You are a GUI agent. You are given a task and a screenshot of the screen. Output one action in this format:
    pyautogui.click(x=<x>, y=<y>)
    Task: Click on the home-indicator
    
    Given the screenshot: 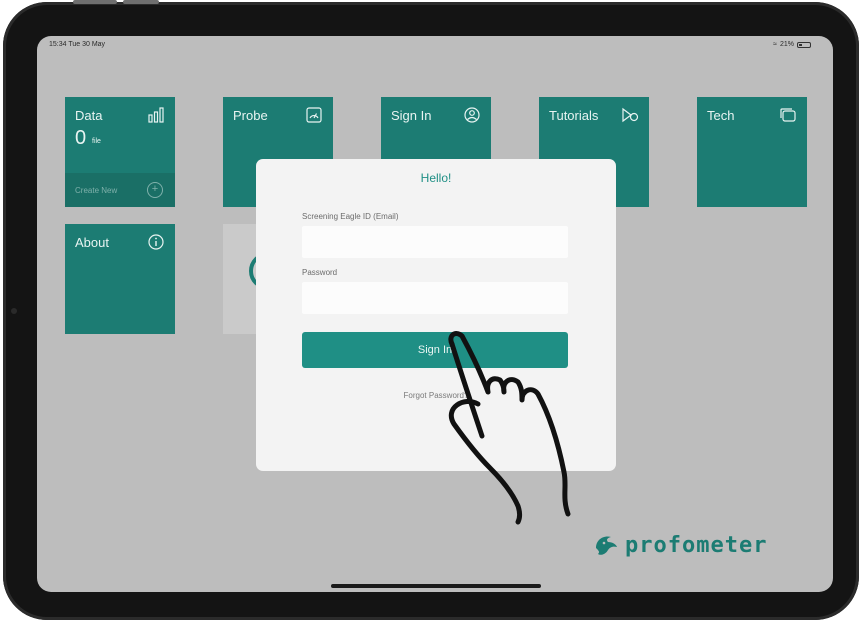 What is the action you would take?
    pyautogui.click(x=436, y=586)
    